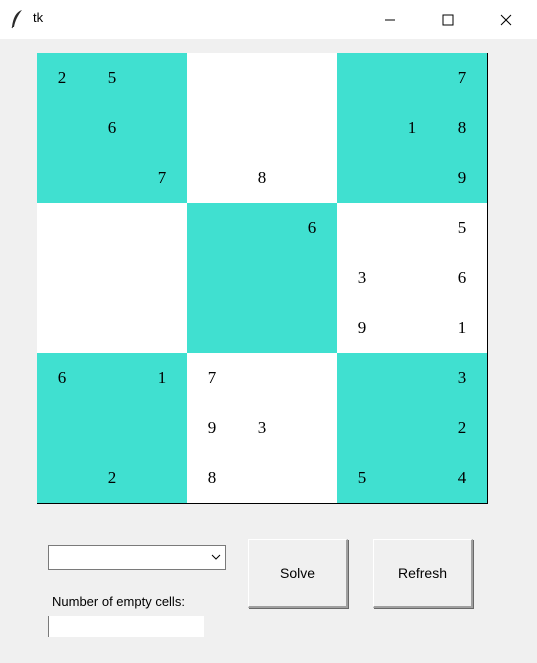  Describe the element at coordinates (462, 478) in the screenshot. I see `sudoku-cell: 4` at that location.